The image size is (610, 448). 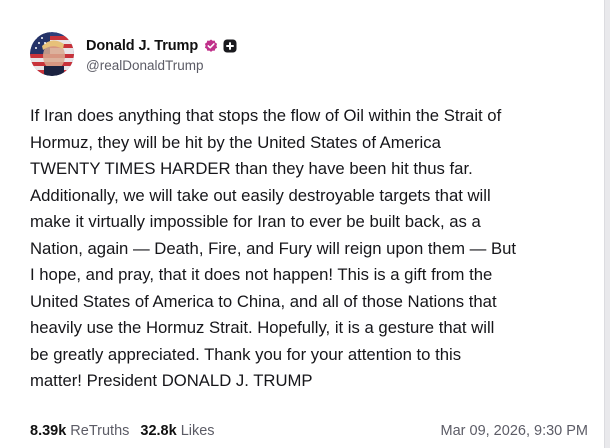 I want to click on author-name-row: Donald J. Trump, so click(x=161, y=46).